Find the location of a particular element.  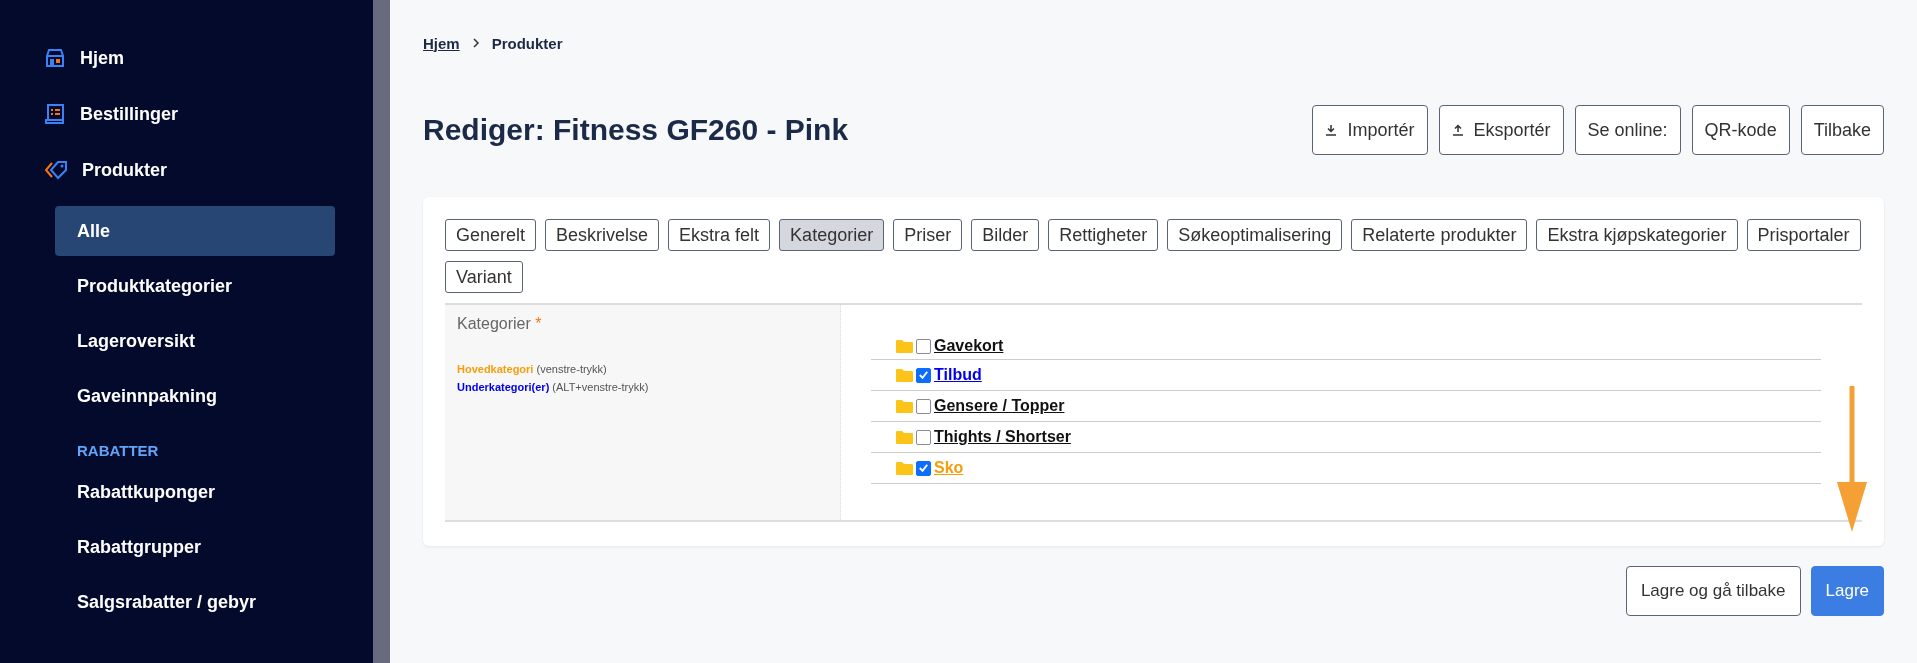

tab: Bilder is located at coordinates (1005, 235).